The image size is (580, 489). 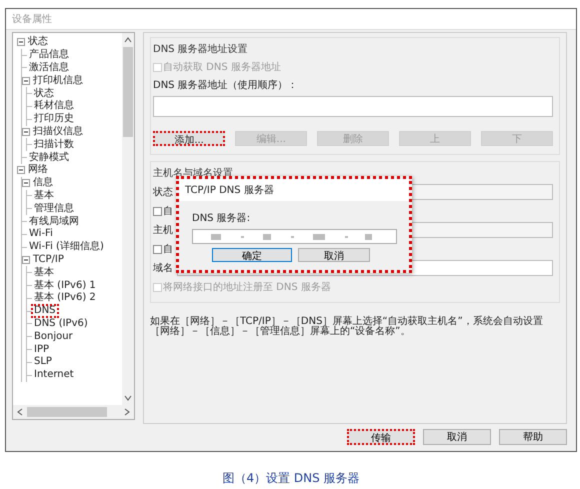 What do you see at coordinates (128, 398) in the screenshot?
I see `scroll-down-icon` at bounding box center [128, 398].